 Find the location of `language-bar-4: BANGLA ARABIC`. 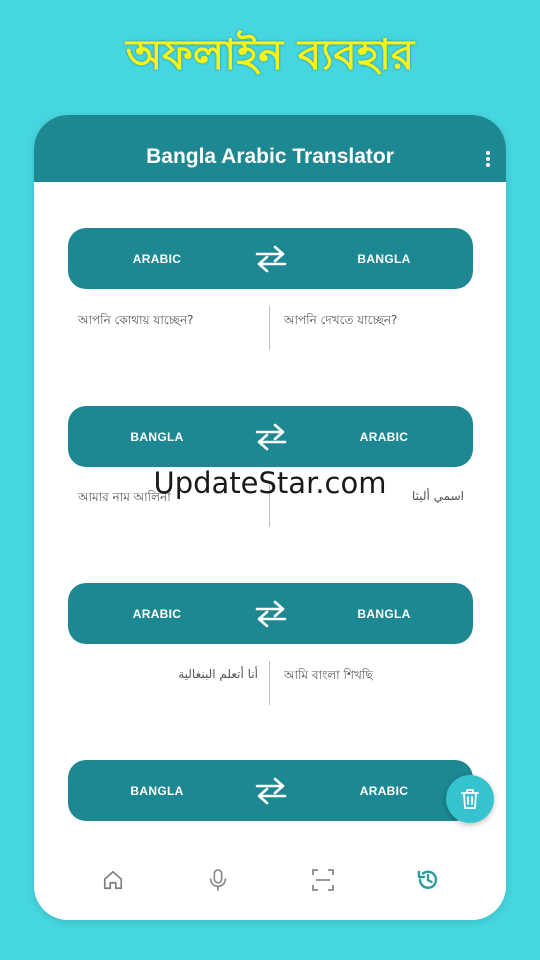

language-bar-4: BANGLA ARABIC is located at coordinates (270, 790).